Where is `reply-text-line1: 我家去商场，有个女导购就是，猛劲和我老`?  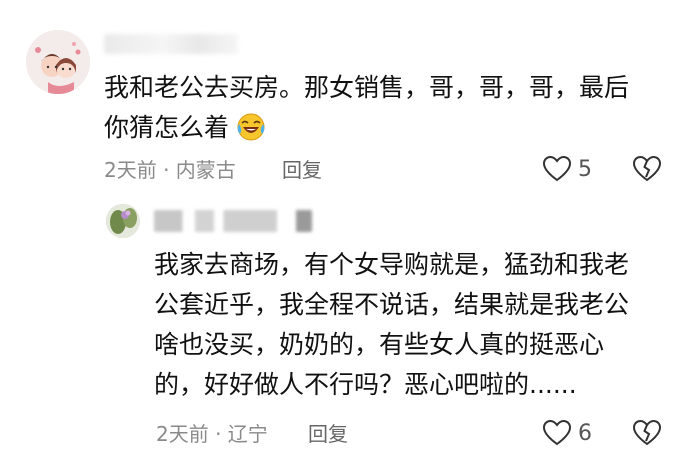 reply-text-line1: 我家去商场，有个女导购就是，猛劲和我老 is located at coordinates (392, 264).